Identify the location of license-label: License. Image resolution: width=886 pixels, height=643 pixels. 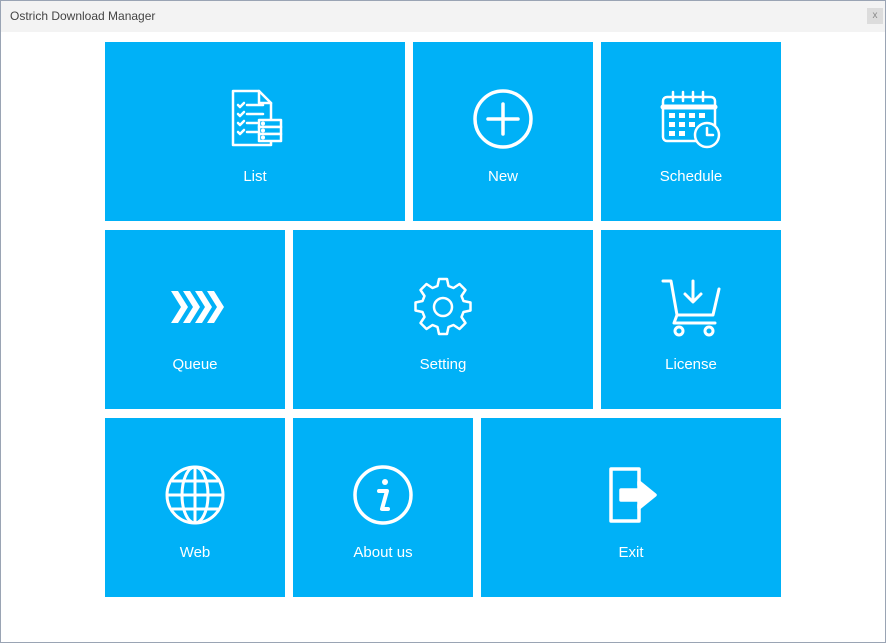
(691, 364).